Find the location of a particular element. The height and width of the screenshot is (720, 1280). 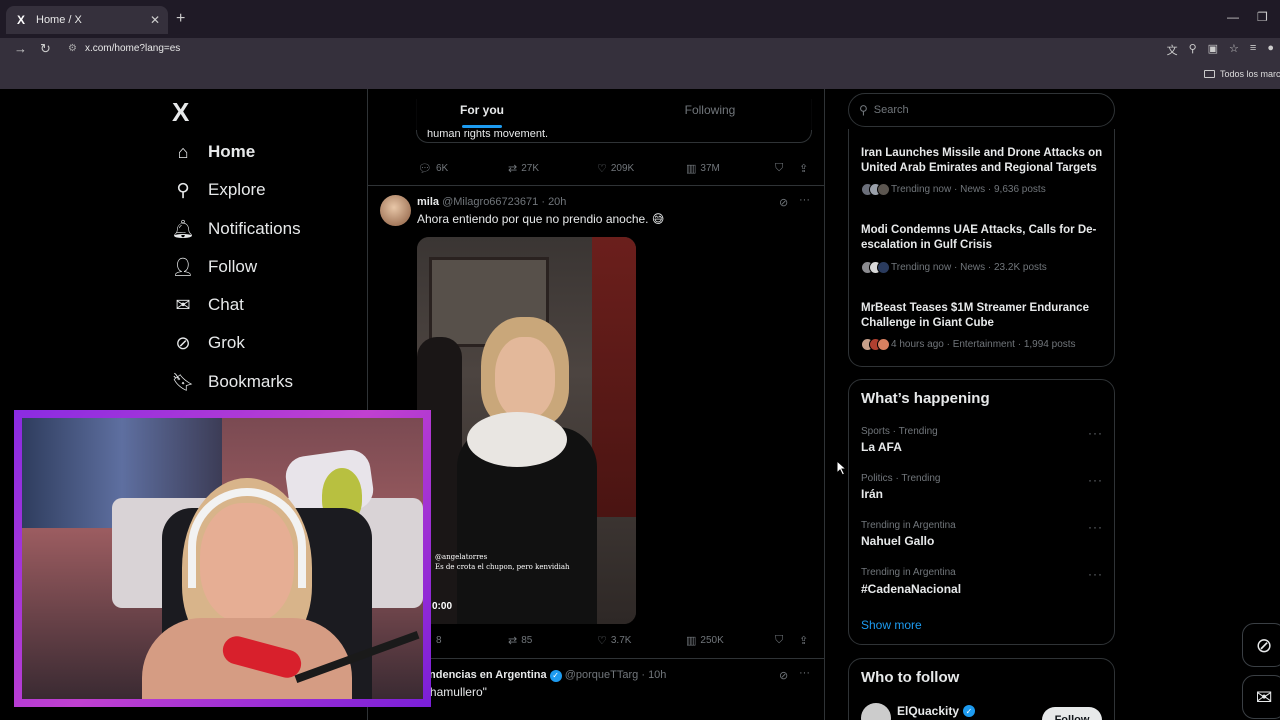

star-icon: ☆ is located at coordinates (1234, 50).